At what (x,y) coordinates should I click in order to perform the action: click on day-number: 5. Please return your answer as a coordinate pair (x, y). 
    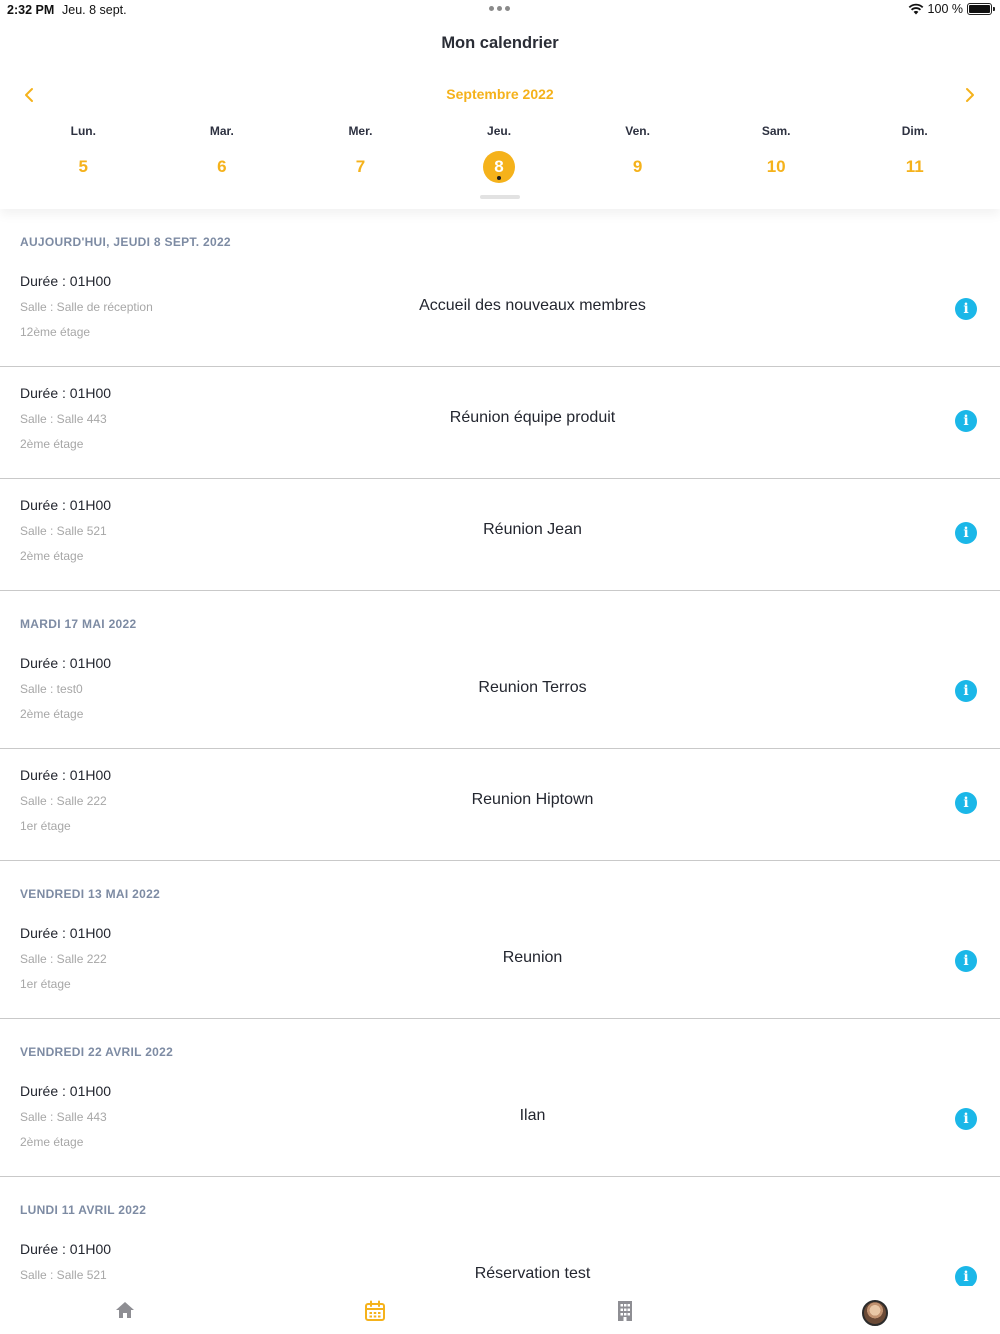
    Looking at the image, I should click on (83, 166).